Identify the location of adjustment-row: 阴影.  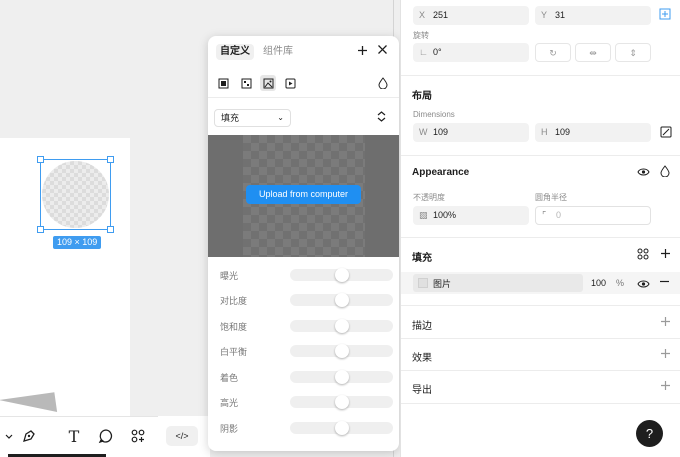
(303, 428).